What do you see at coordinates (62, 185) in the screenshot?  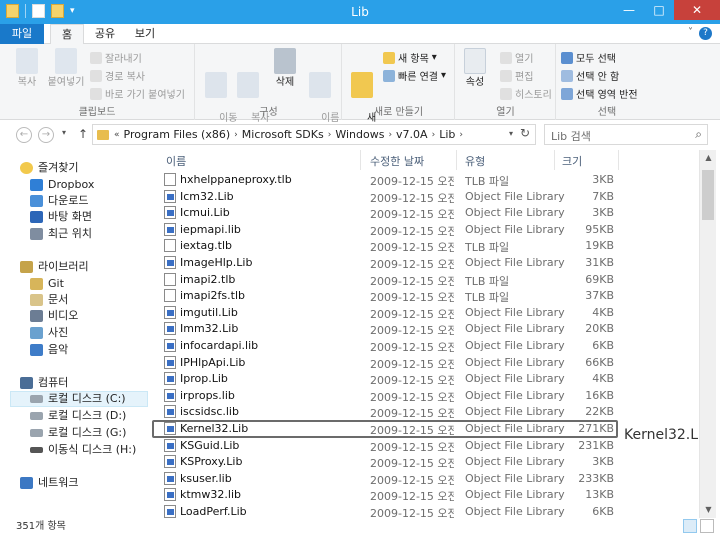 I see `nav-item-dropbox: Dropbox` at bounding box center [62, 185].